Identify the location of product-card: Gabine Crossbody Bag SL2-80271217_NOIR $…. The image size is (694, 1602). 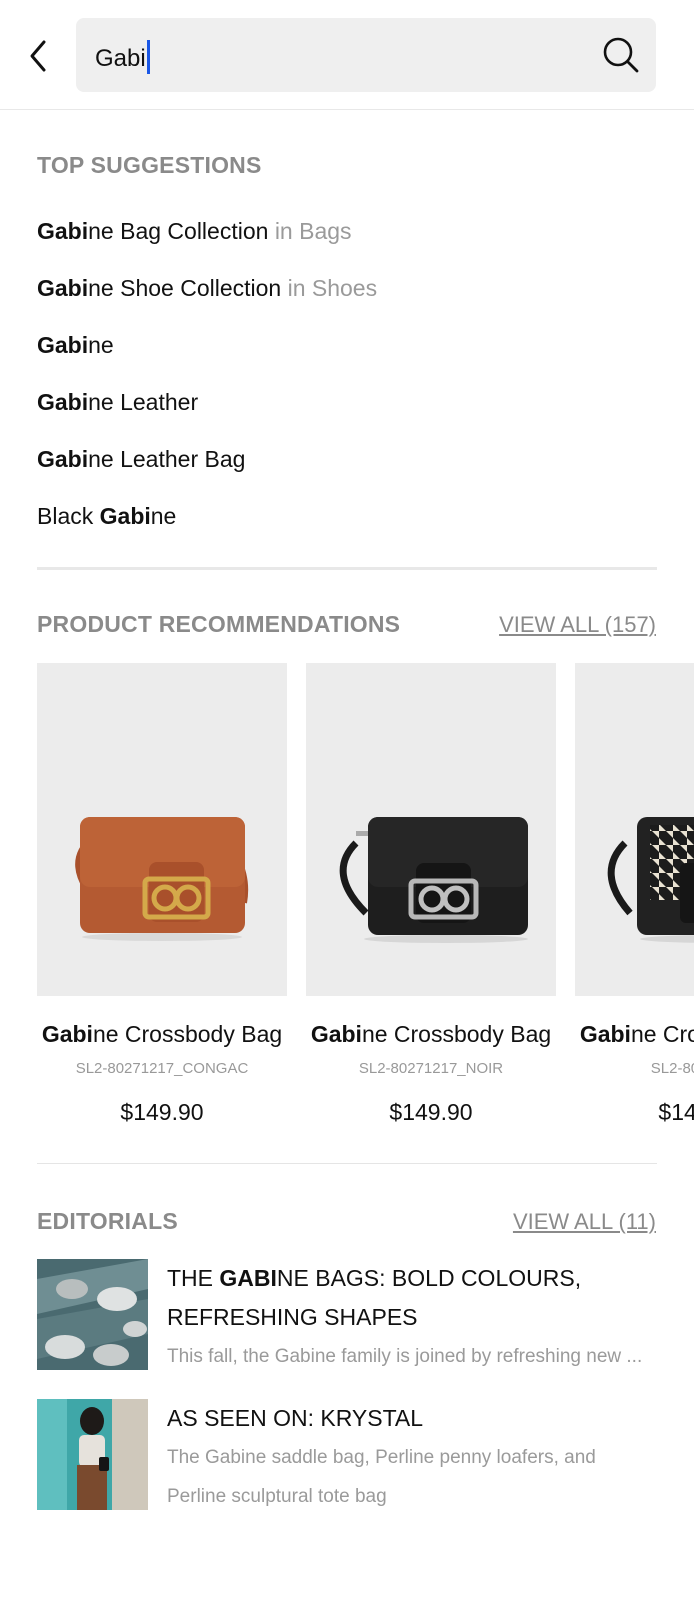
(431, 894).